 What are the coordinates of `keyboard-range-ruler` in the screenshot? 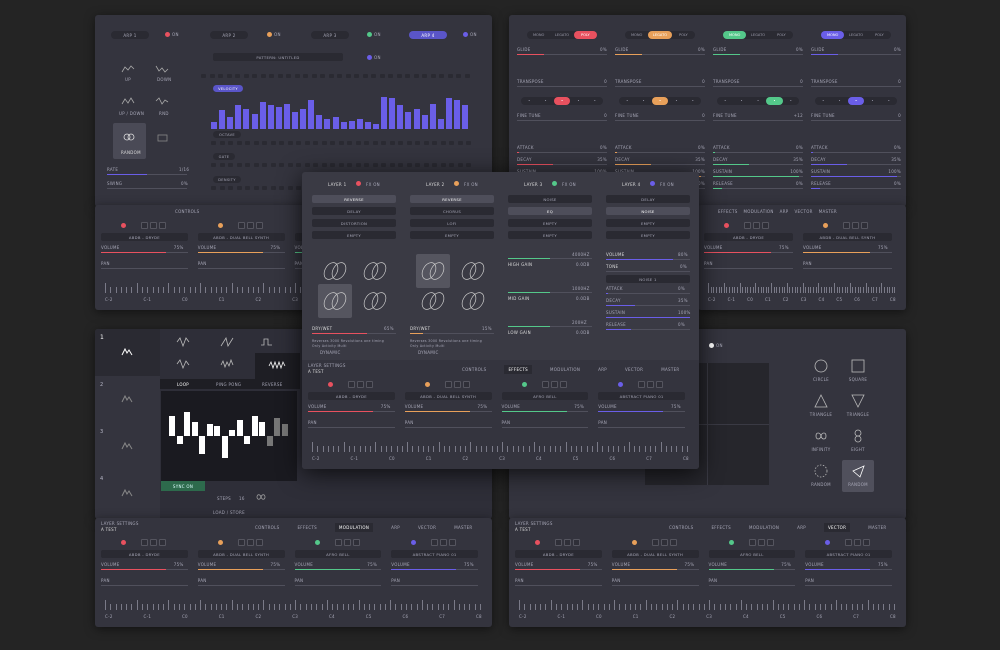 It's located at (293, 603).